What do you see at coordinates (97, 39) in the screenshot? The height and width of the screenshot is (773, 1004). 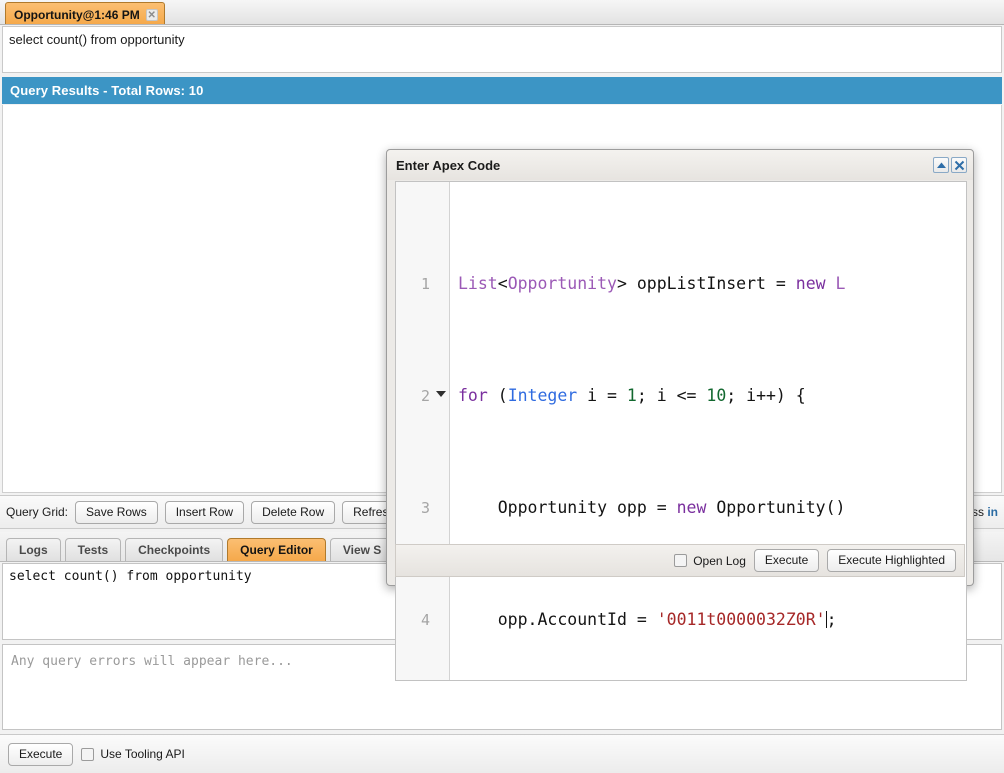 I see `soql-display-text: select count() from opportunity` at bounding box center [97, 39].